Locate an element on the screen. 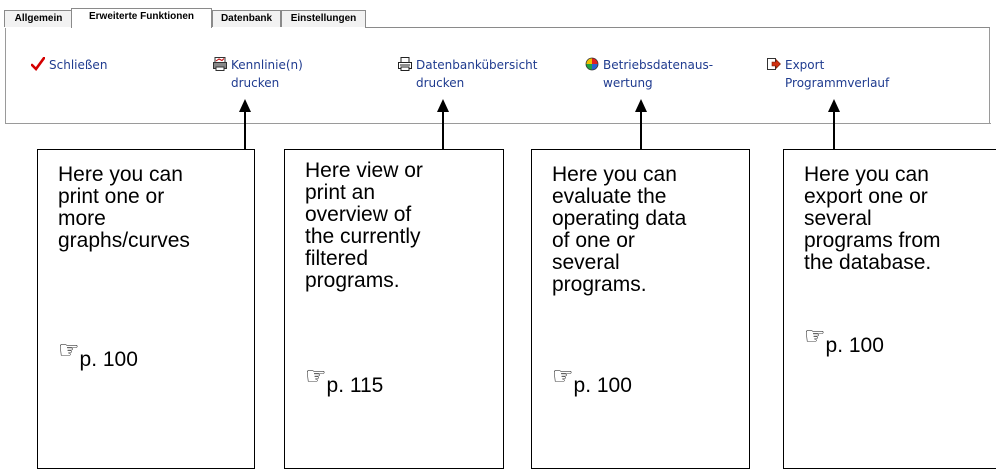 The width and height of the screenshot is (996, 469). tab-einstellungen: Einstellungen is located at coordinates (323, 18).